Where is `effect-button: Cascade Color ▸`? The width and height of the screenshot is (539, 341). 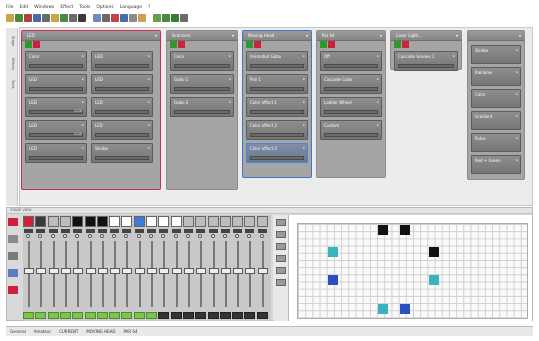
effect-button: Cascade Color ▸ is located at coordinates (351, 84).